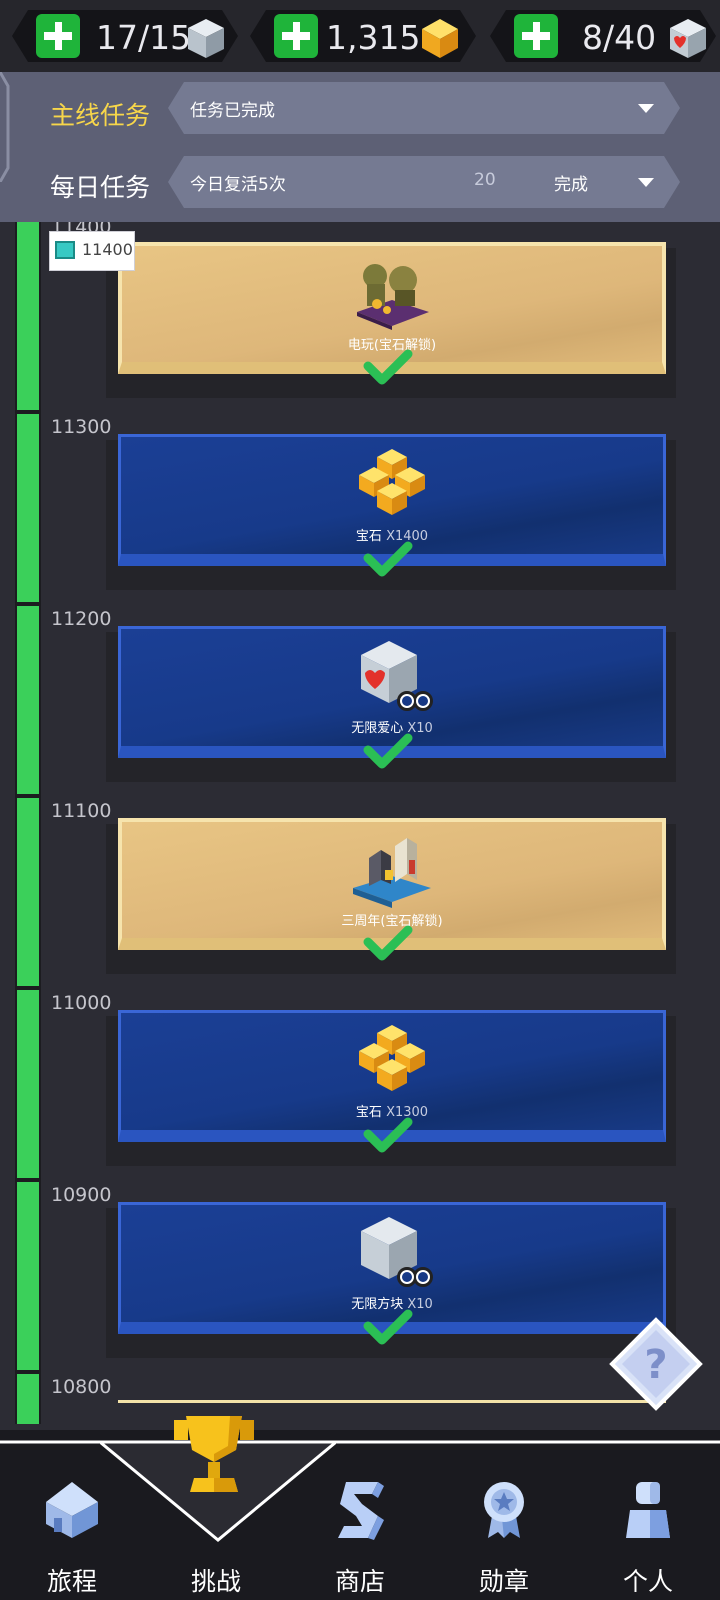  What do you see at coordinates (393, 297) in the screenshot?
I see `arcade-scene-icon` at bounding box center [393, 297].